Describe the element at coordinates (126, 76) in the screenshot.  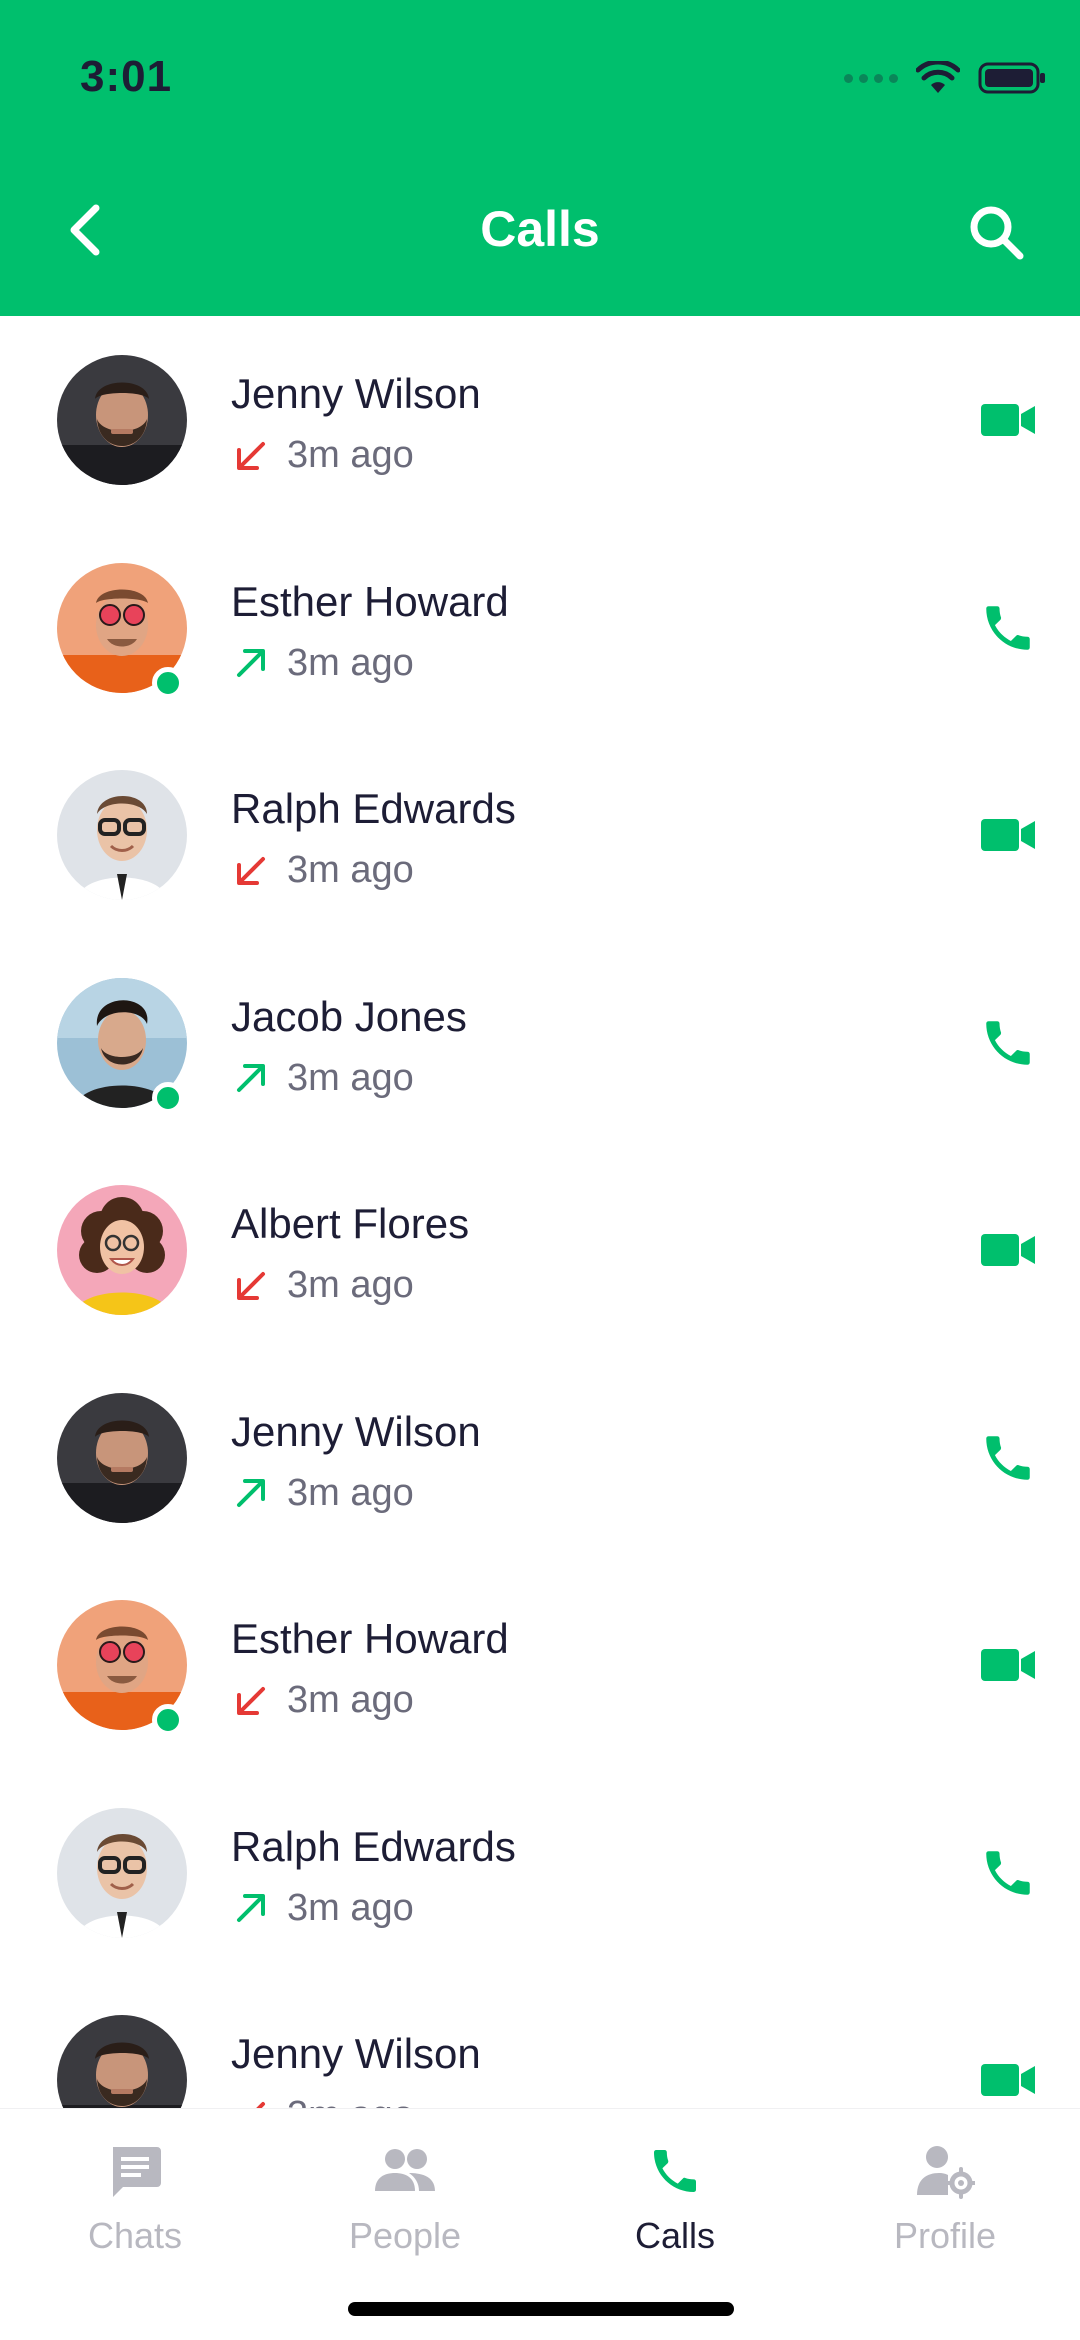
I see `status-time: 3:01` at that location.